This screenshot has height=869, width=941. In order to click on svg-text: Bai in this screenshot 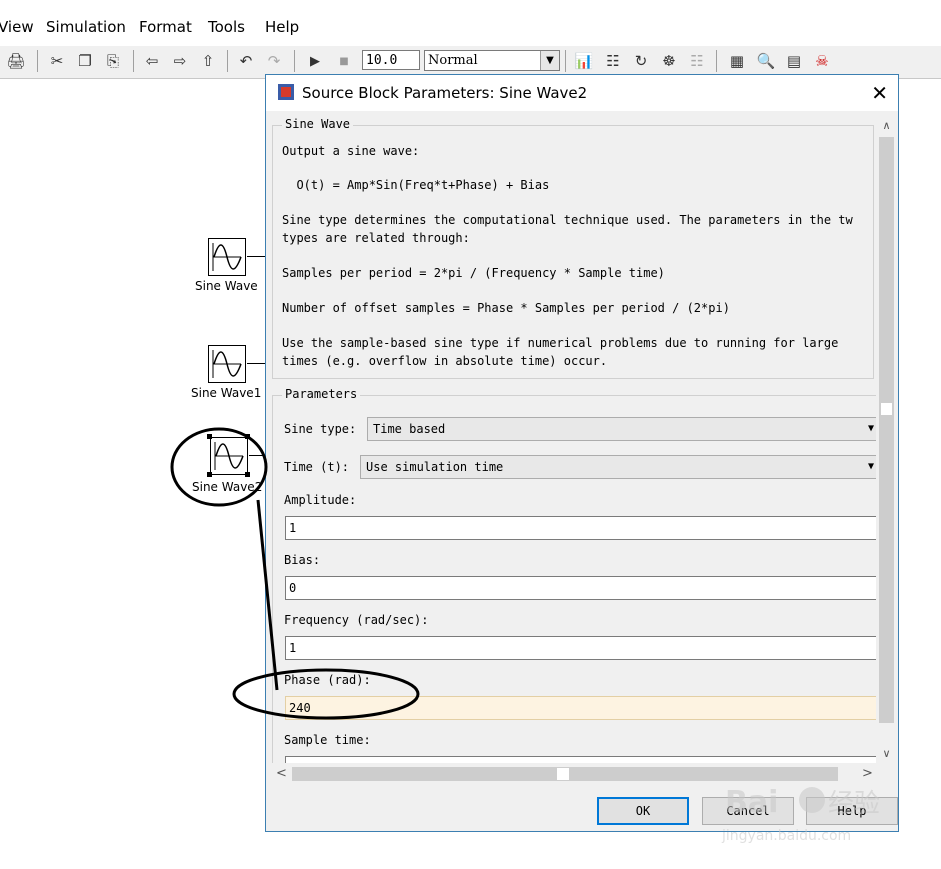, I will do `click(751, 802)`.